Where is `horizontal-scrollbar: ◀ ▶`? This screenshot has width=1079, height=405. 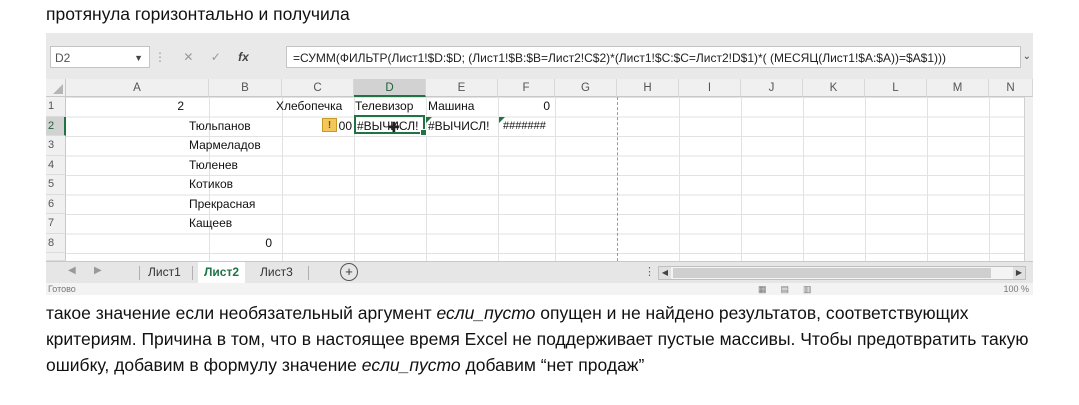 horizontal-scrollbar: ◀ ▶ is located at coordinates (842, 273).